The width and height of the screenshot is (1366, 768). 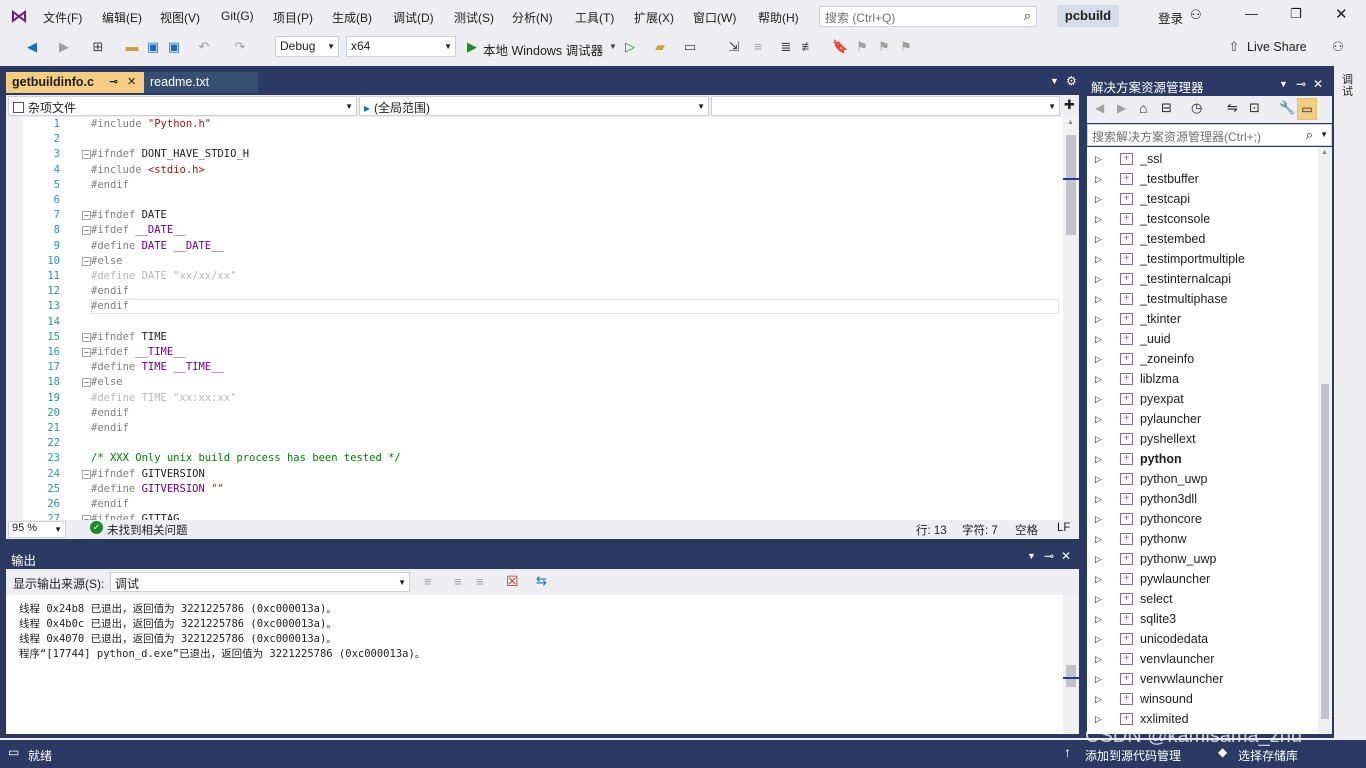 I want to click on tab-overflow-icon: ▼, so click(x=1054, y=81).